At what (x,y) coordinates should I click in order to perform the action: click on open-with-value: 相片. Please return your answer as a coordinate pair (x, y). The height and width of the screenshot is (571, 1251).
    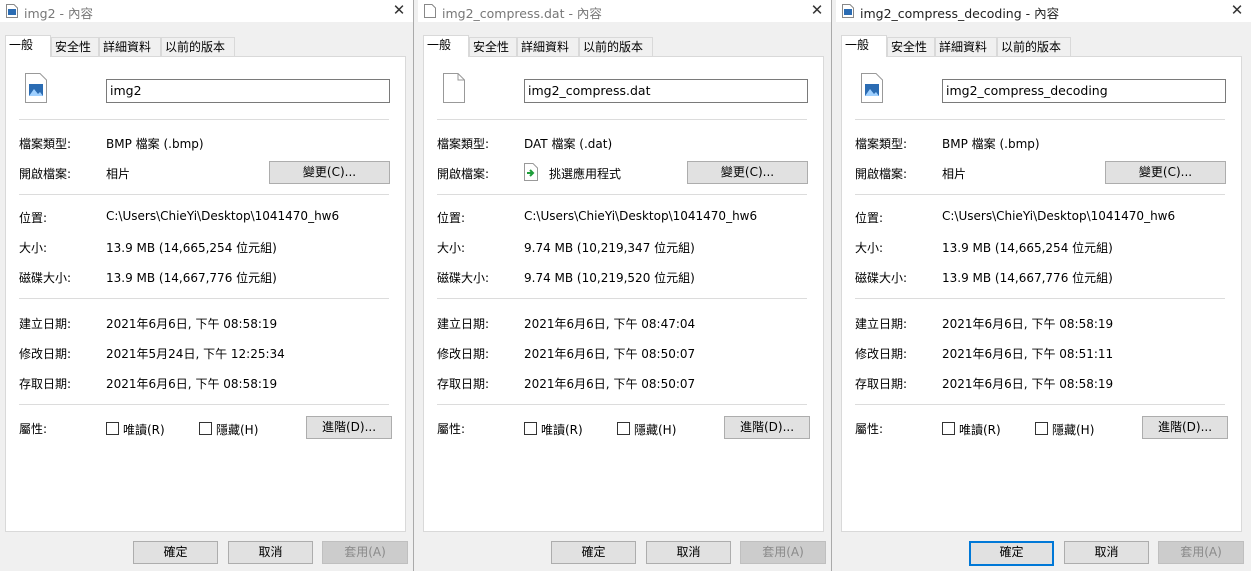
    Looking at the image, I should click on (118, 174).